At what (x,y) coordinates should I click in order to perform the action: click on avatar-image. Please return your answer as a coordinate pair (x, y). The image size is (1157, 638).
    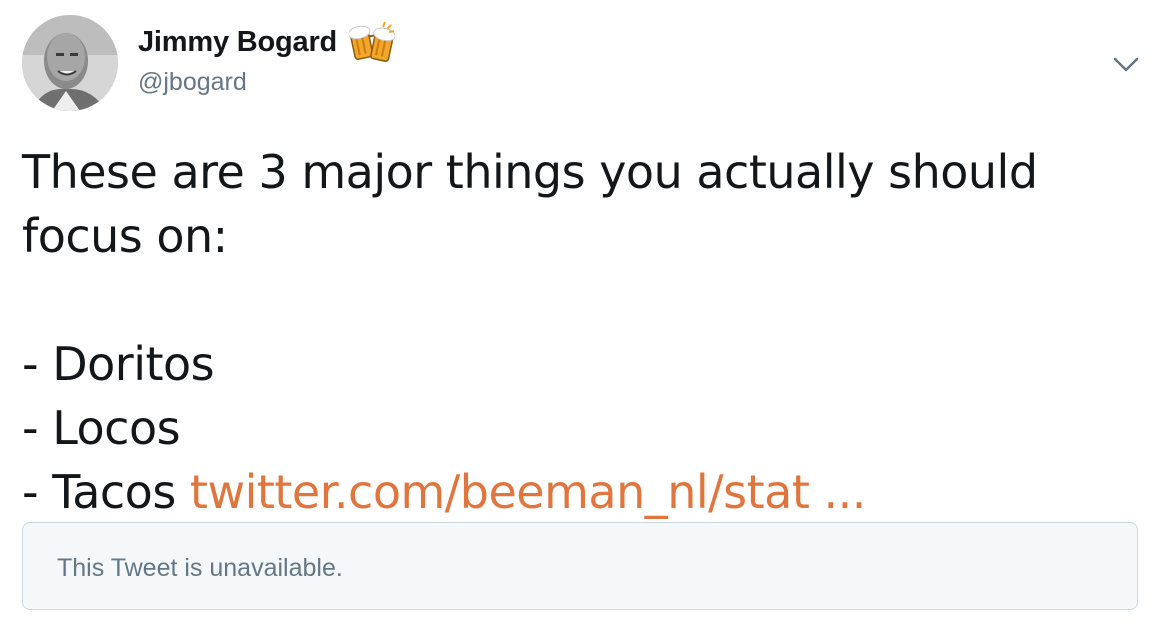
    Looking at the image, I should click on (70, 63).